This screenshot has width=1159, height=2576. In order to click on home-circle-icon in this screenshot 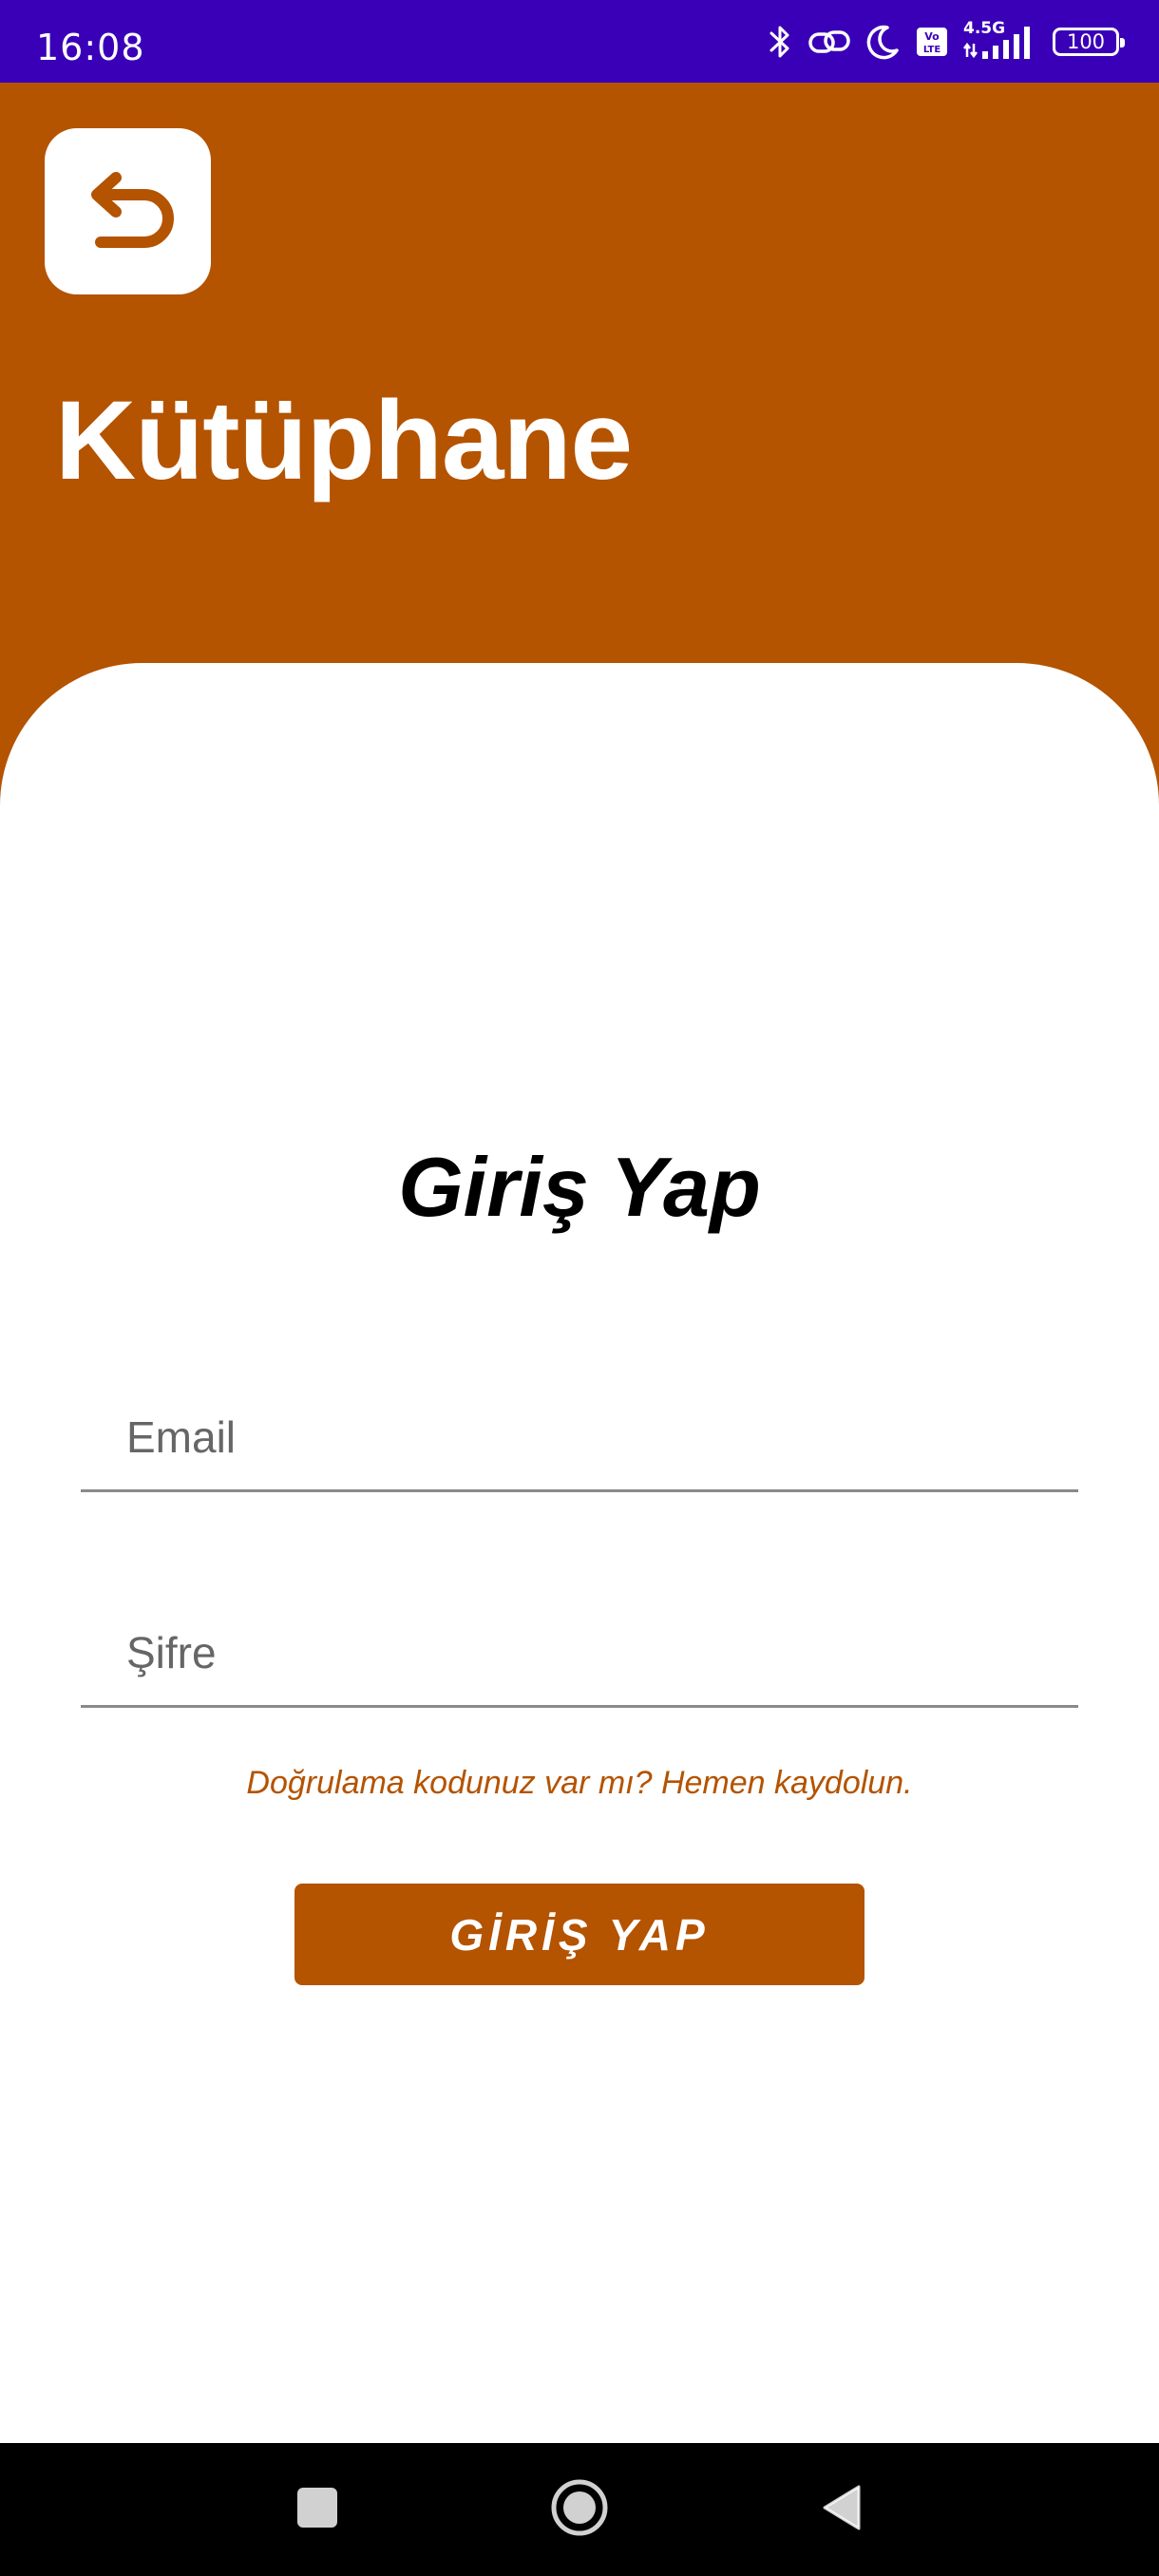, I will do `click(579, 2510)`.